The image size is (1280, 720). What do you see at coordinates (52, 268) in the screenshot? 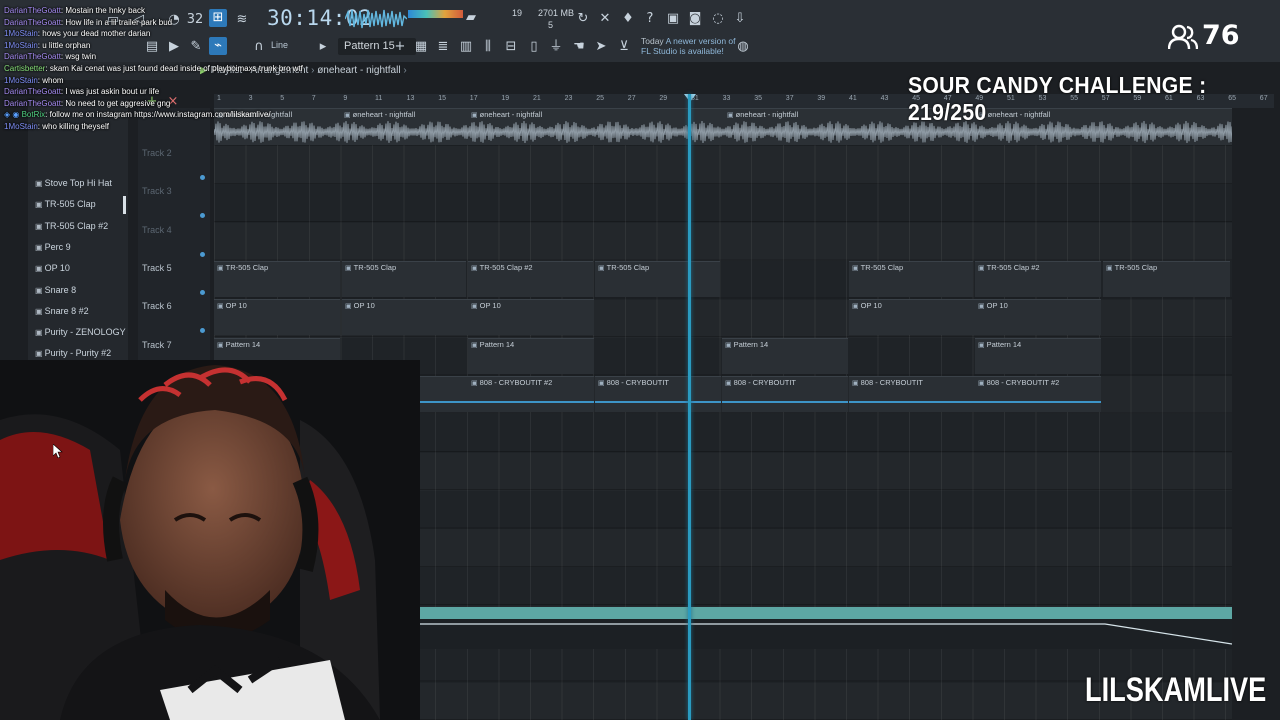
I see `picker-item: ▣ OP 10` at bounding box center [52, 268].